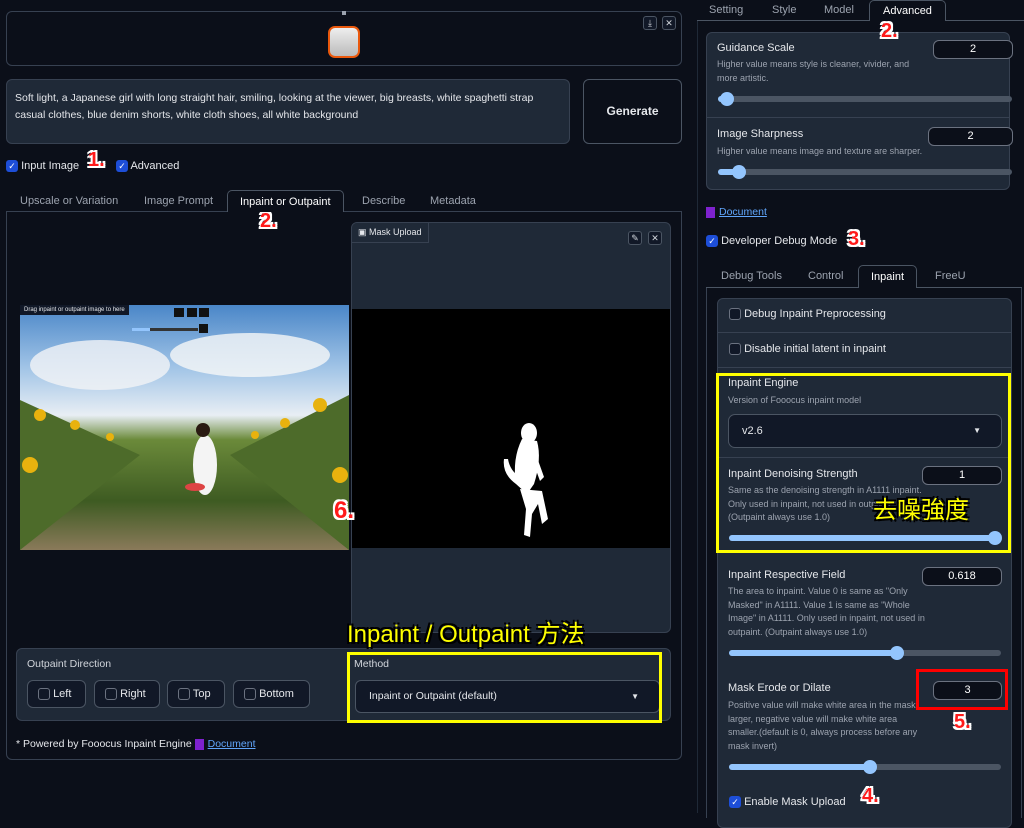 The height and width of the screenshot is (828, 1024). Describe the element at coordinates (756, 48) in the screenshot. I see `guidance-scale-label: Guidance Scale` at that location.